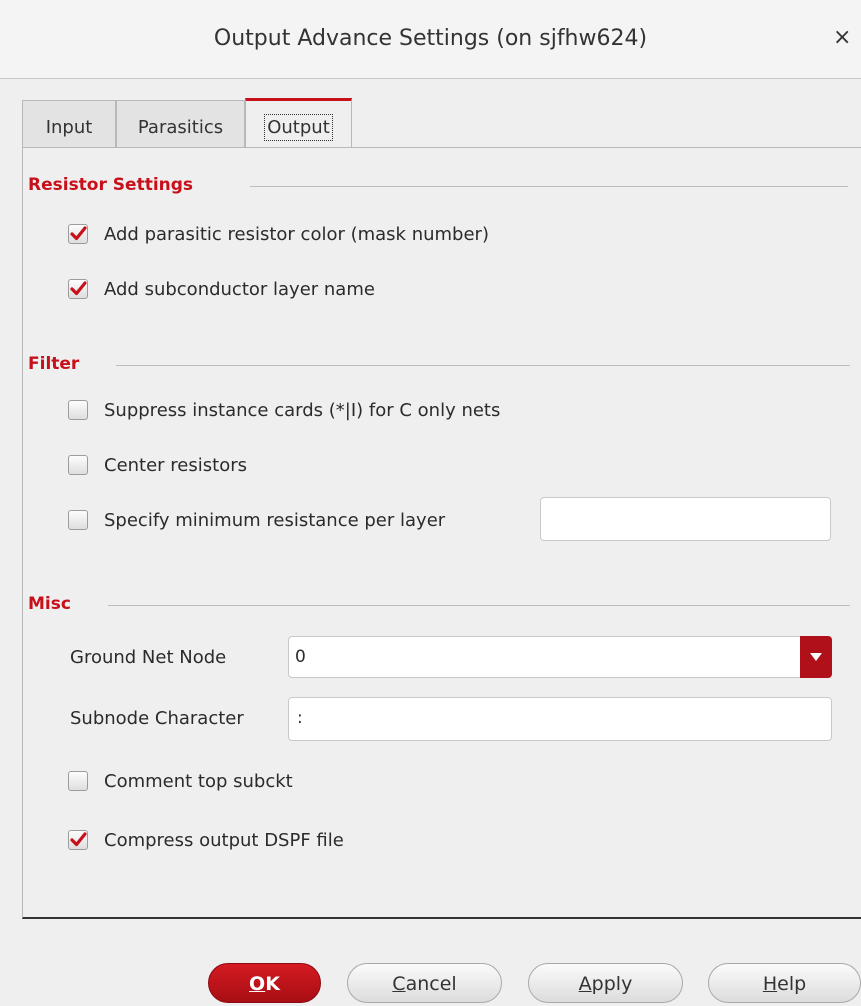 This screenshot has height=1006, width=861. I want to click on ok-label-rest: K, so click(272, 984).